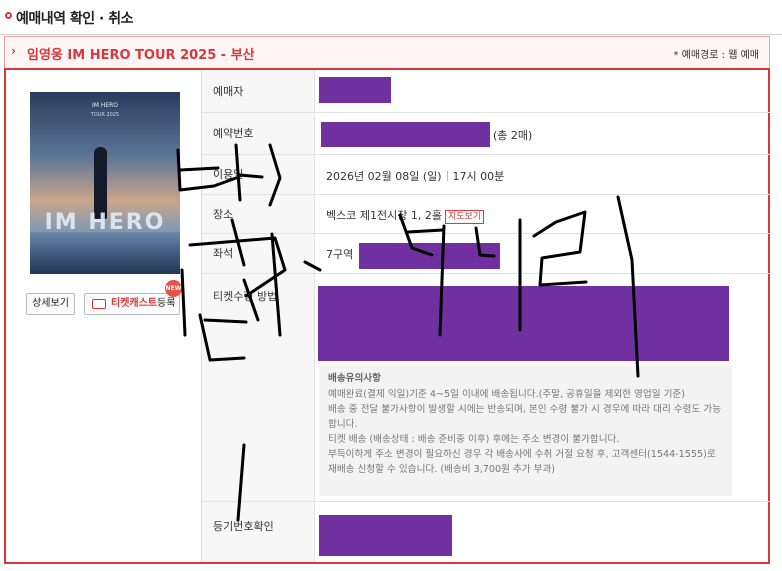 Image resolution: width=782 pixels, height=571 pixels. What do you see at coordinates (354, 378) in the screenshot?
I see `delivery-notice-title: 배송유의사항` at bounding box center [354, 378].